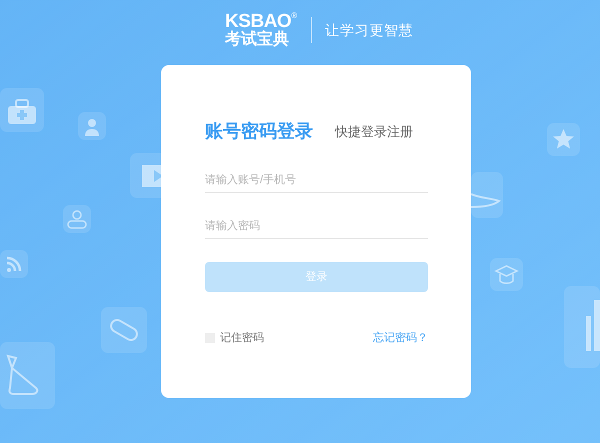 This screenshot has width=600, height=443. What do you see at coordinates (259, 131) in the screenshot?
I see `login-tab: 账号密码登录` at bounding box center [259, 131].